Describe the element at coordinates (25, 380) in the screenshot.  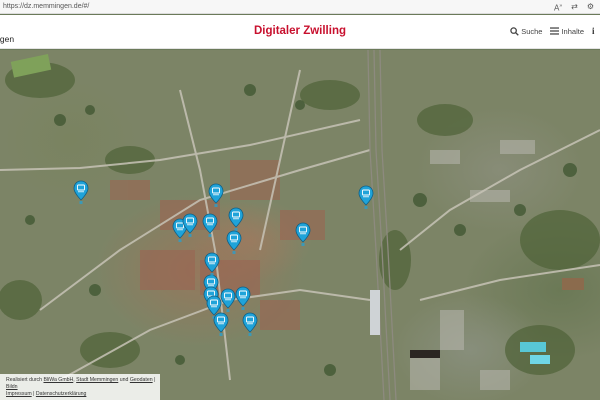
I see `attribution-prefix: Realisiert durch` at that location.